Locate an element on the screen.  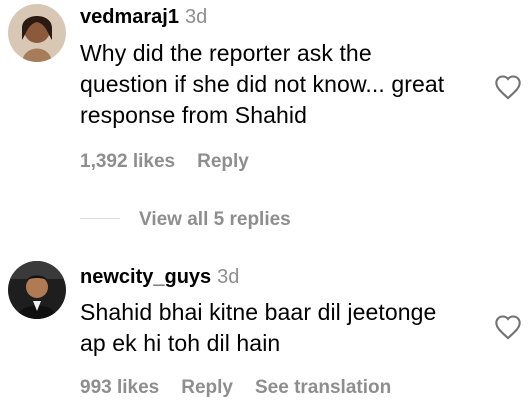
likes-count: 1,392 likes is located at coordinates (127, 161).